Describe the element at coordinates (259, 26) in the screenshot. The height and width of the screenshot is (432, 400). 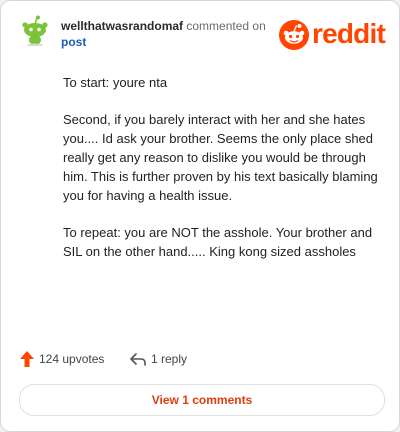
I see `on-label: on` at that location.